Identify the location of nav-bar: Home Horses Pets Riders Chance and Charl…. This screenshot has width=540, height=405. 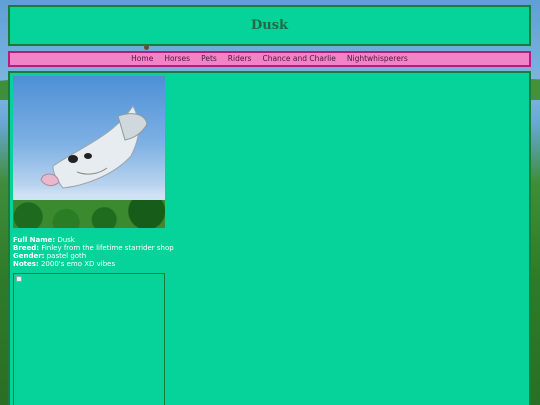
(269, 59).